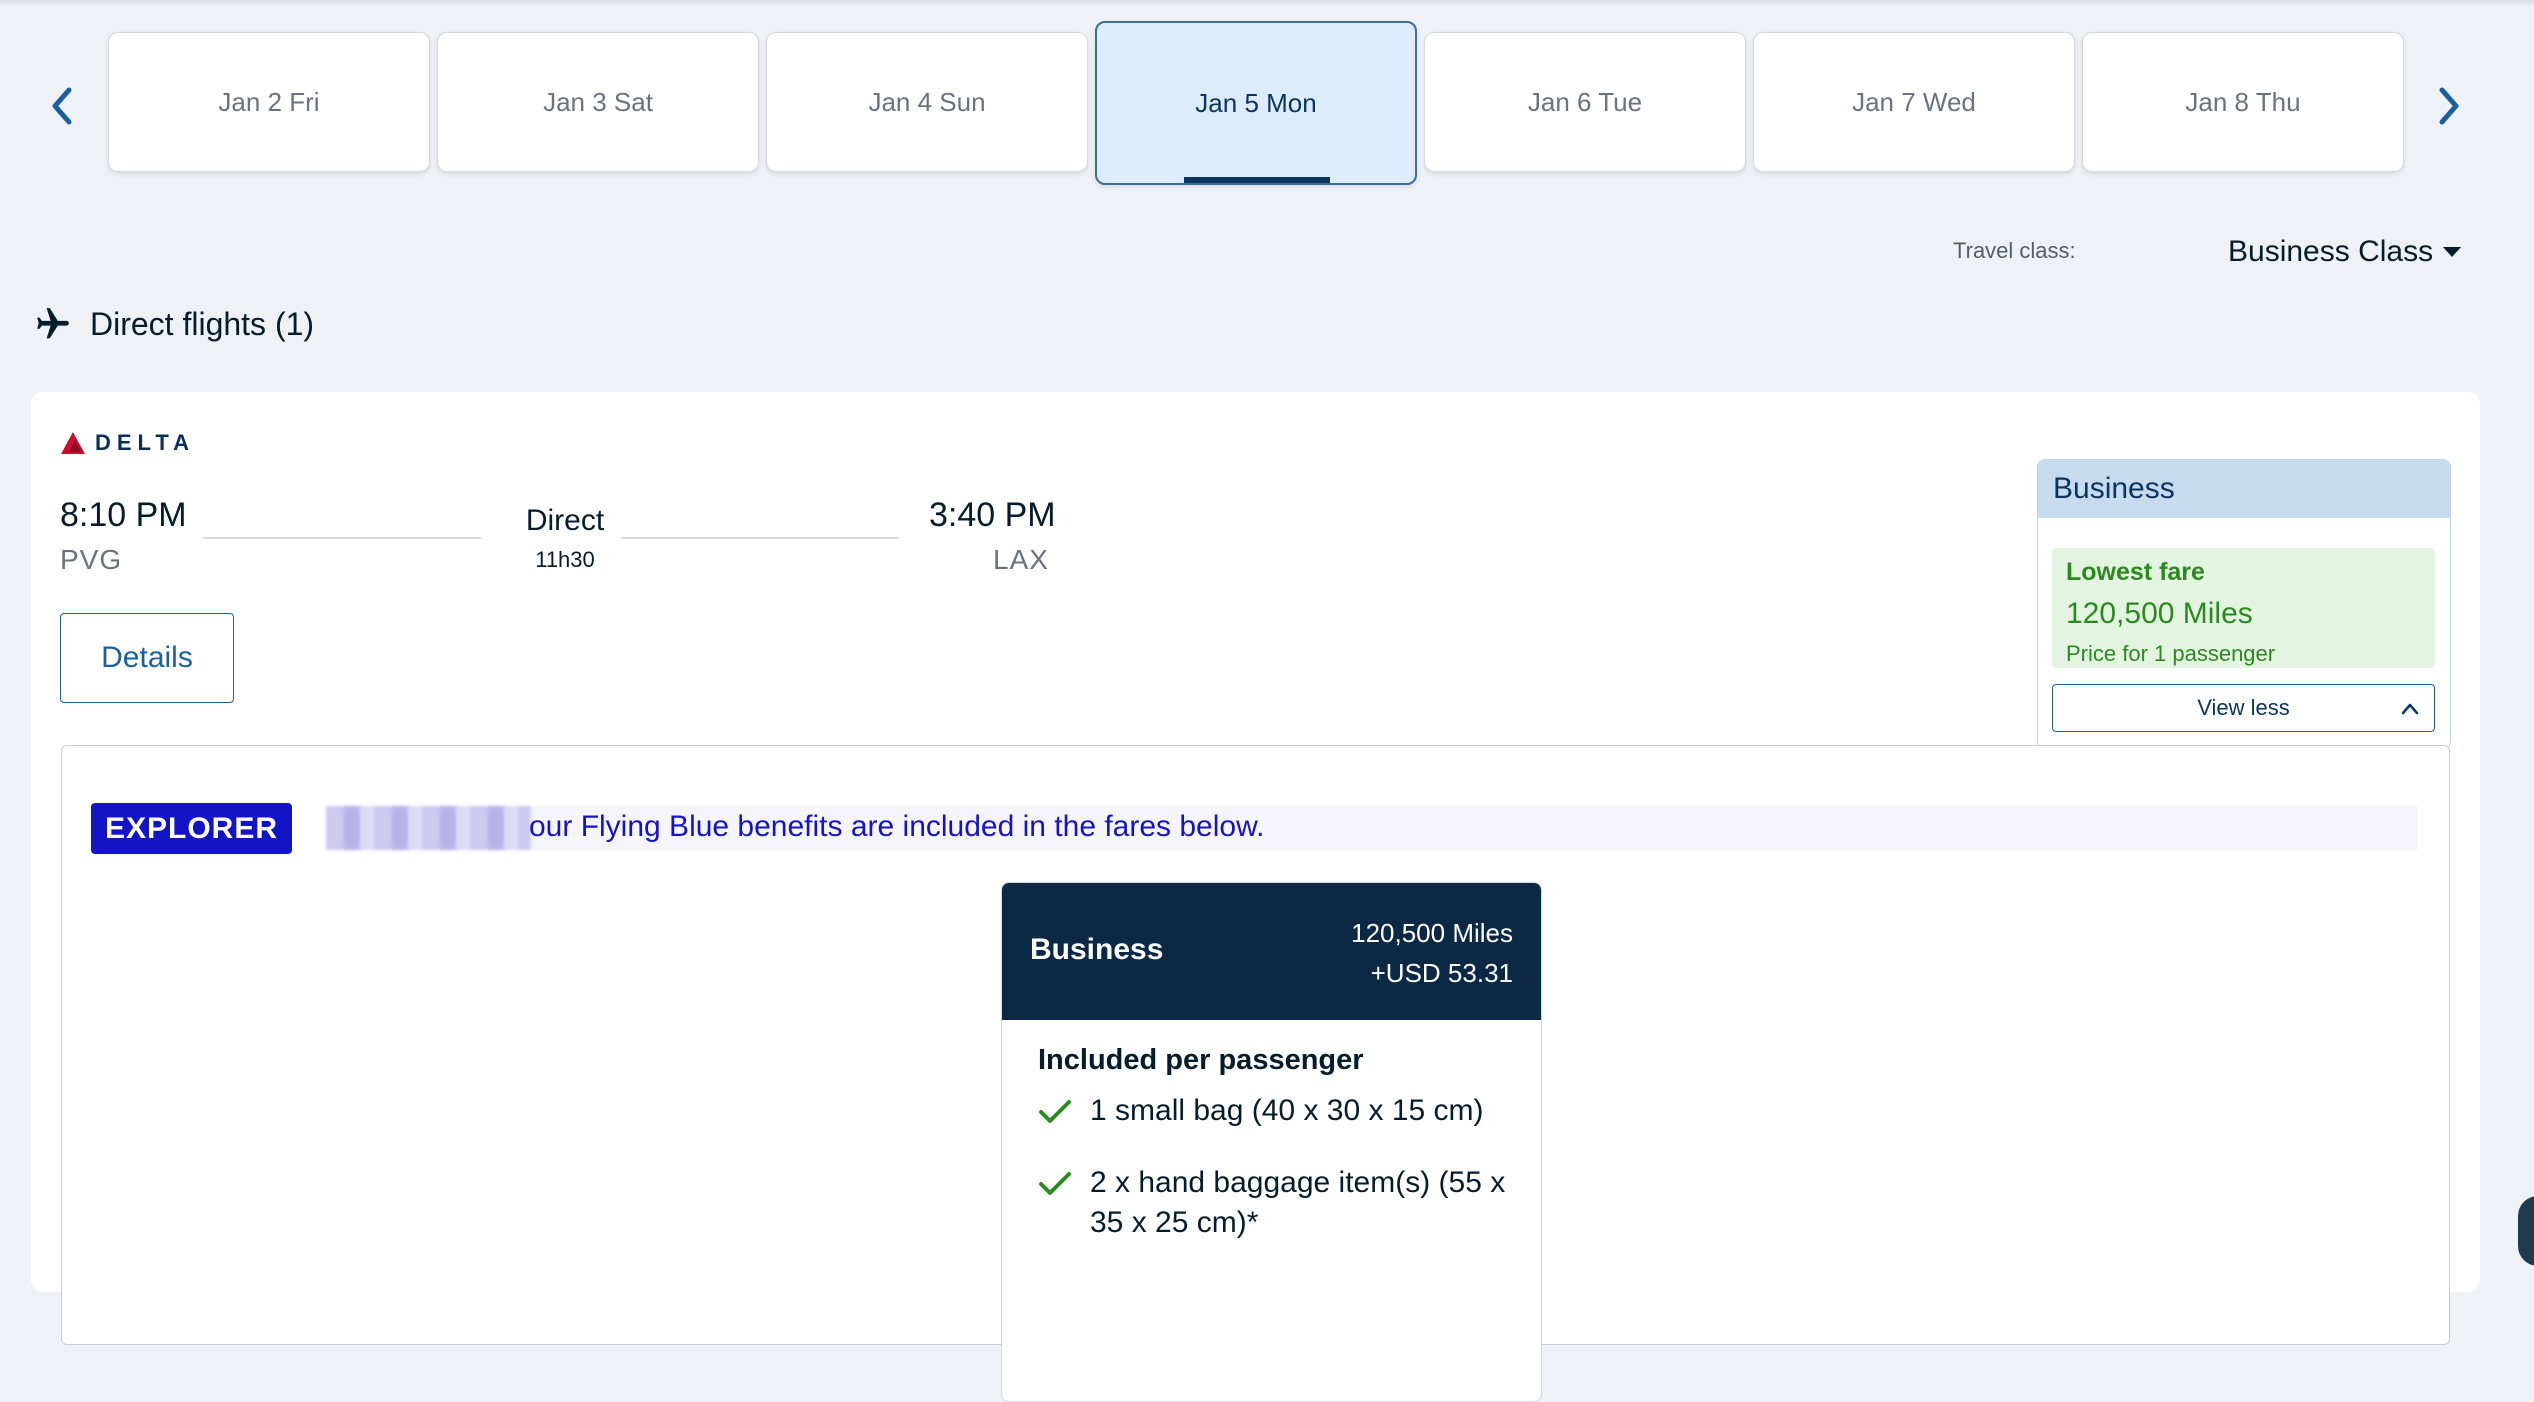 The width and height of the screenshot is (2534, 1402). What do you see at coordinates (1441, 973) in the screenshot?
I see `fare-card-surcharge: +USD 53.31` at bounding box center [1441, 973].